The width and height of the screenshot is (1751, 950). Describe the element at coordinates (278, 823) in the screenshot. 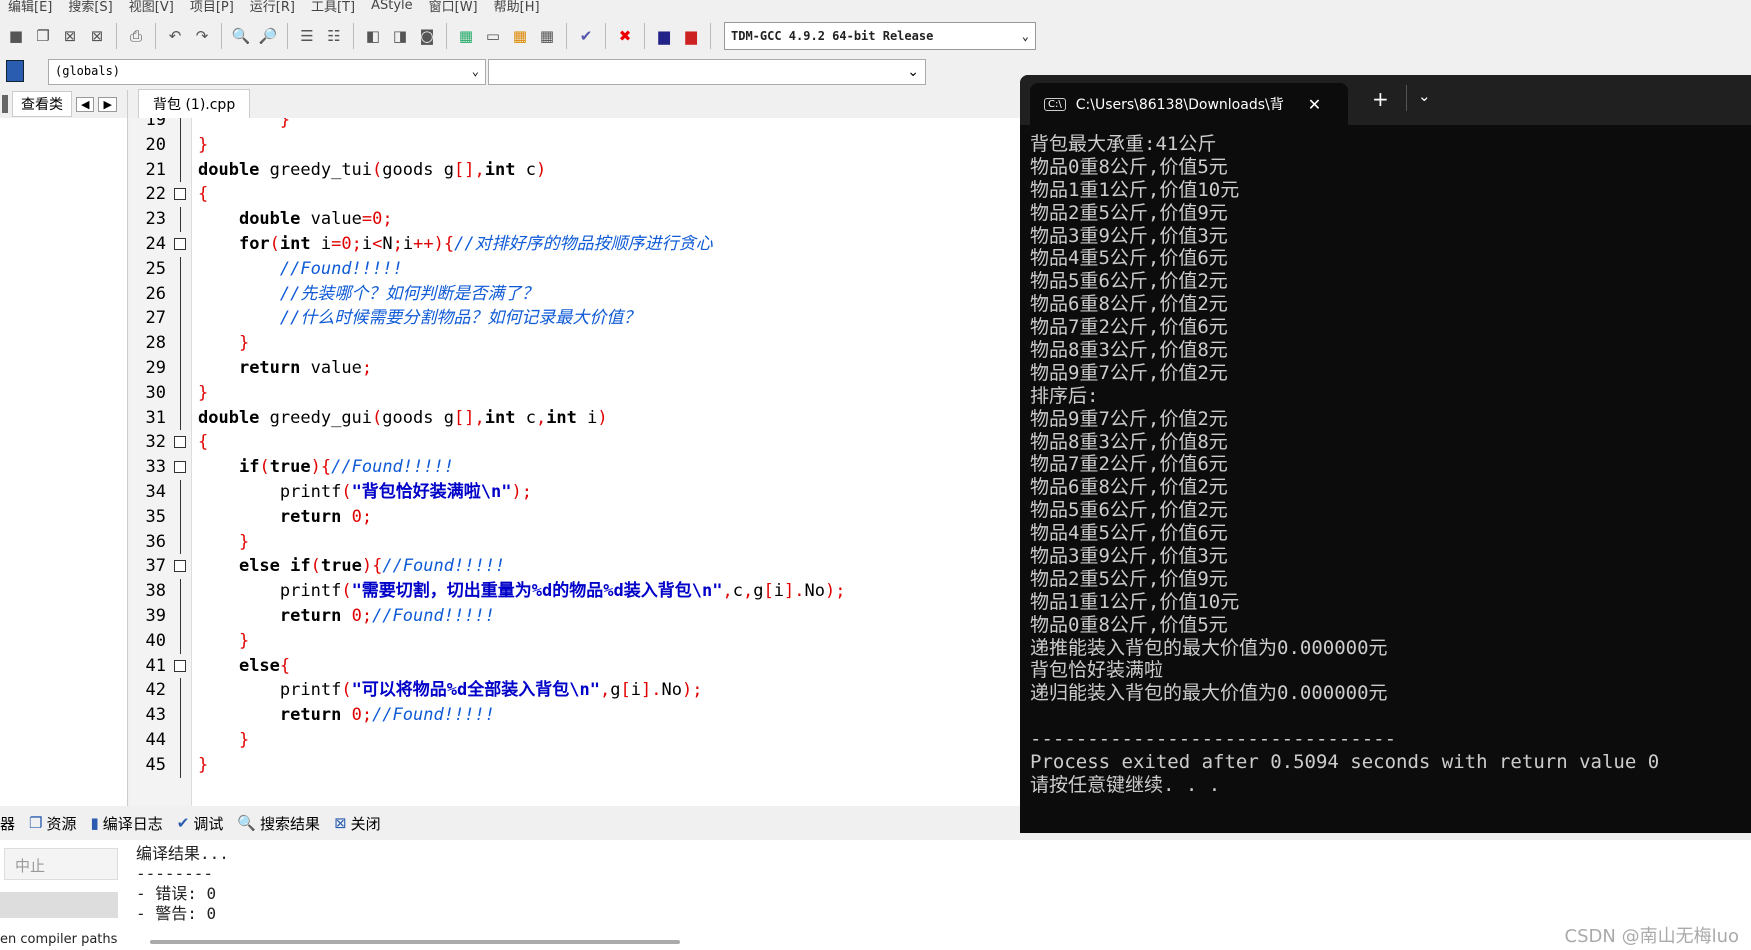

I see `bottom-tab: 🔍 搜索结果` at that location.